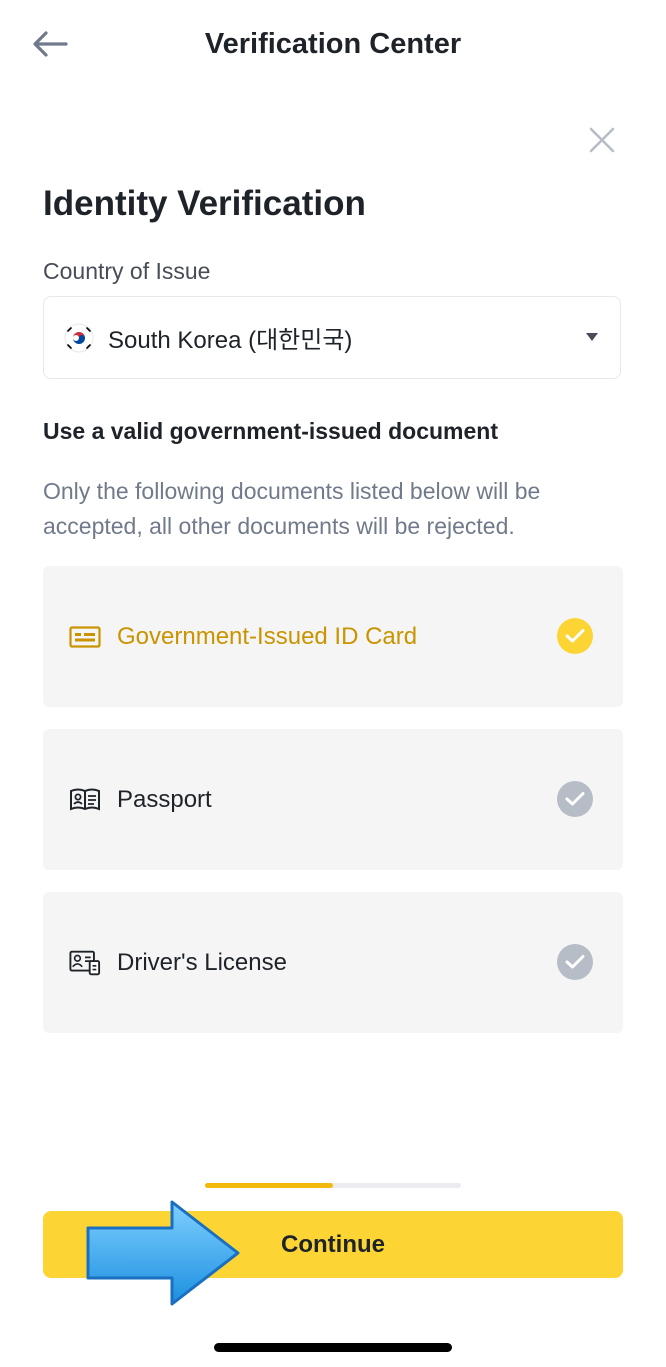 The height and width of the screenshot is (1367, 666). I want to click on south-korea-flag-icon, so click(79, 337).